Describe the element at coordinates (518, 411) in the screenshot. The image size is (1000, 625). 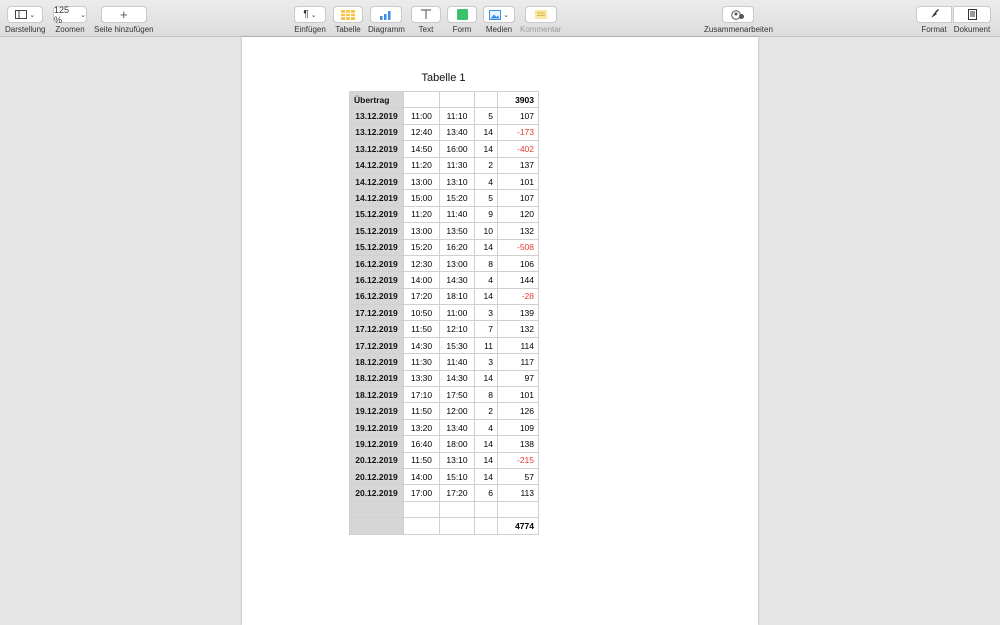
I see `value-cell: 126` at that location.